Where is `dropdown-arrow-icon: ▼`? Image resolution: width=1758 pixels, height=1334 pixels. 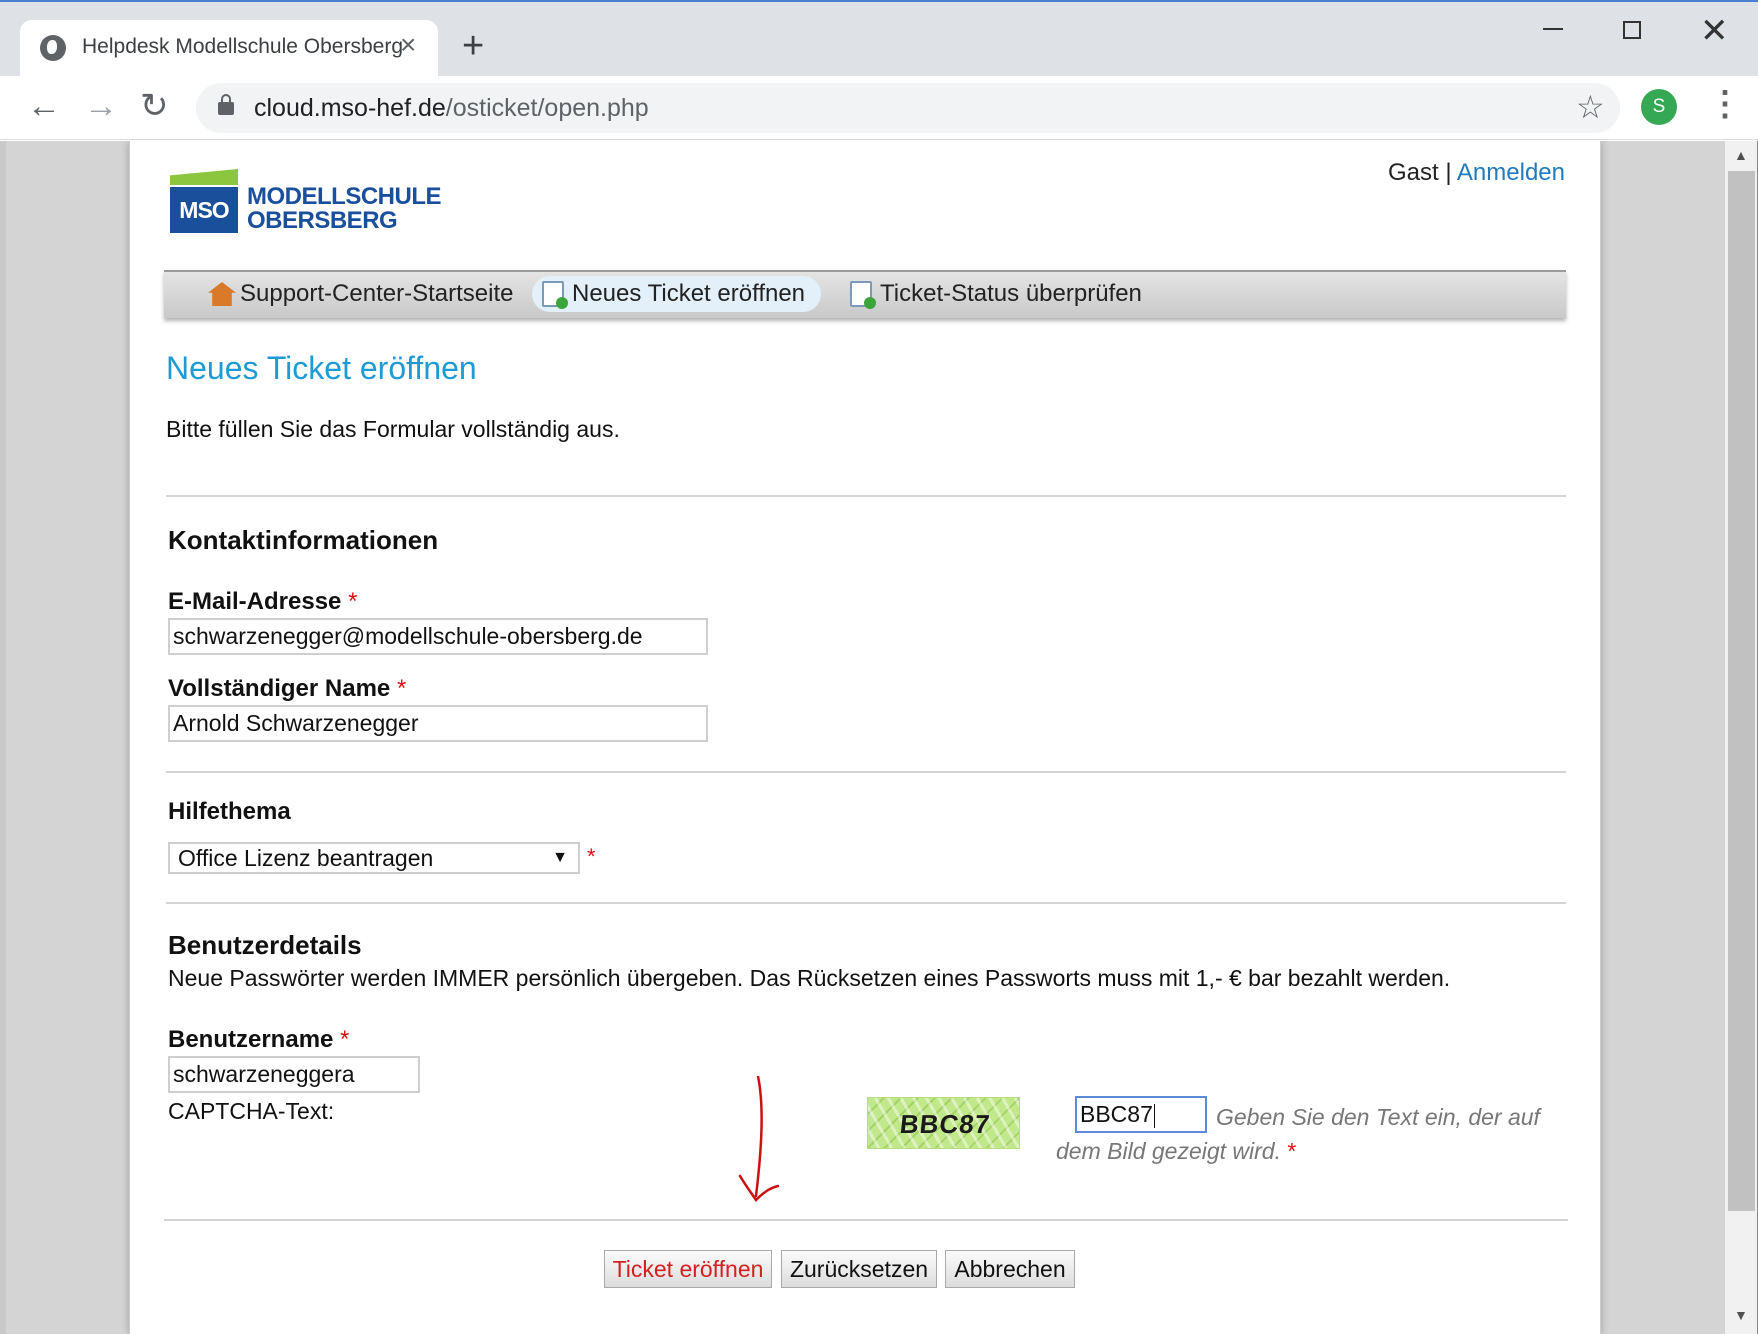 dropdown-arrow-icon: ▼ is located at coordinates (560, 857).